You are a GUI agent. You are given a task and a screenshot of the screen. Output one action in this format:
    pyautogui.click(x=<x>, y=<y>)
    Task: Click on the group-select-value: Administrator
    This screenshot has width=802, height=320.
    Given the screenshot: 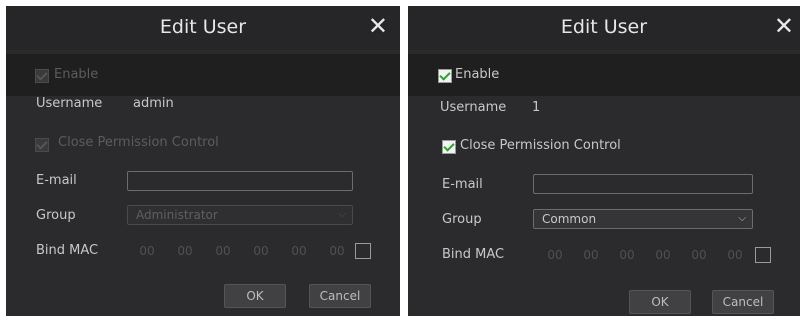 What is the action you would take?
    pyautogui.click(x=177, y=215)
    